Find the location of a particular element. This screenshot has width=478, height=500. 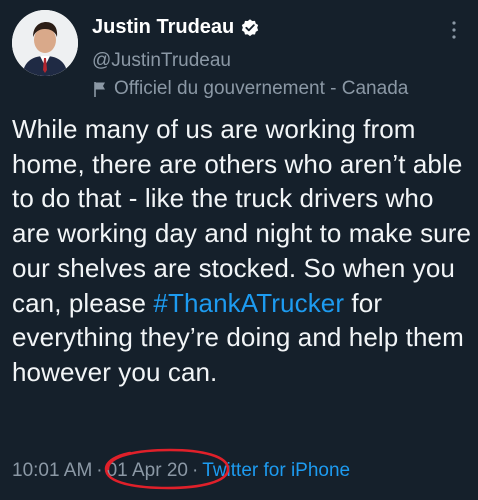

avatar is located at coordinates (45, 43).